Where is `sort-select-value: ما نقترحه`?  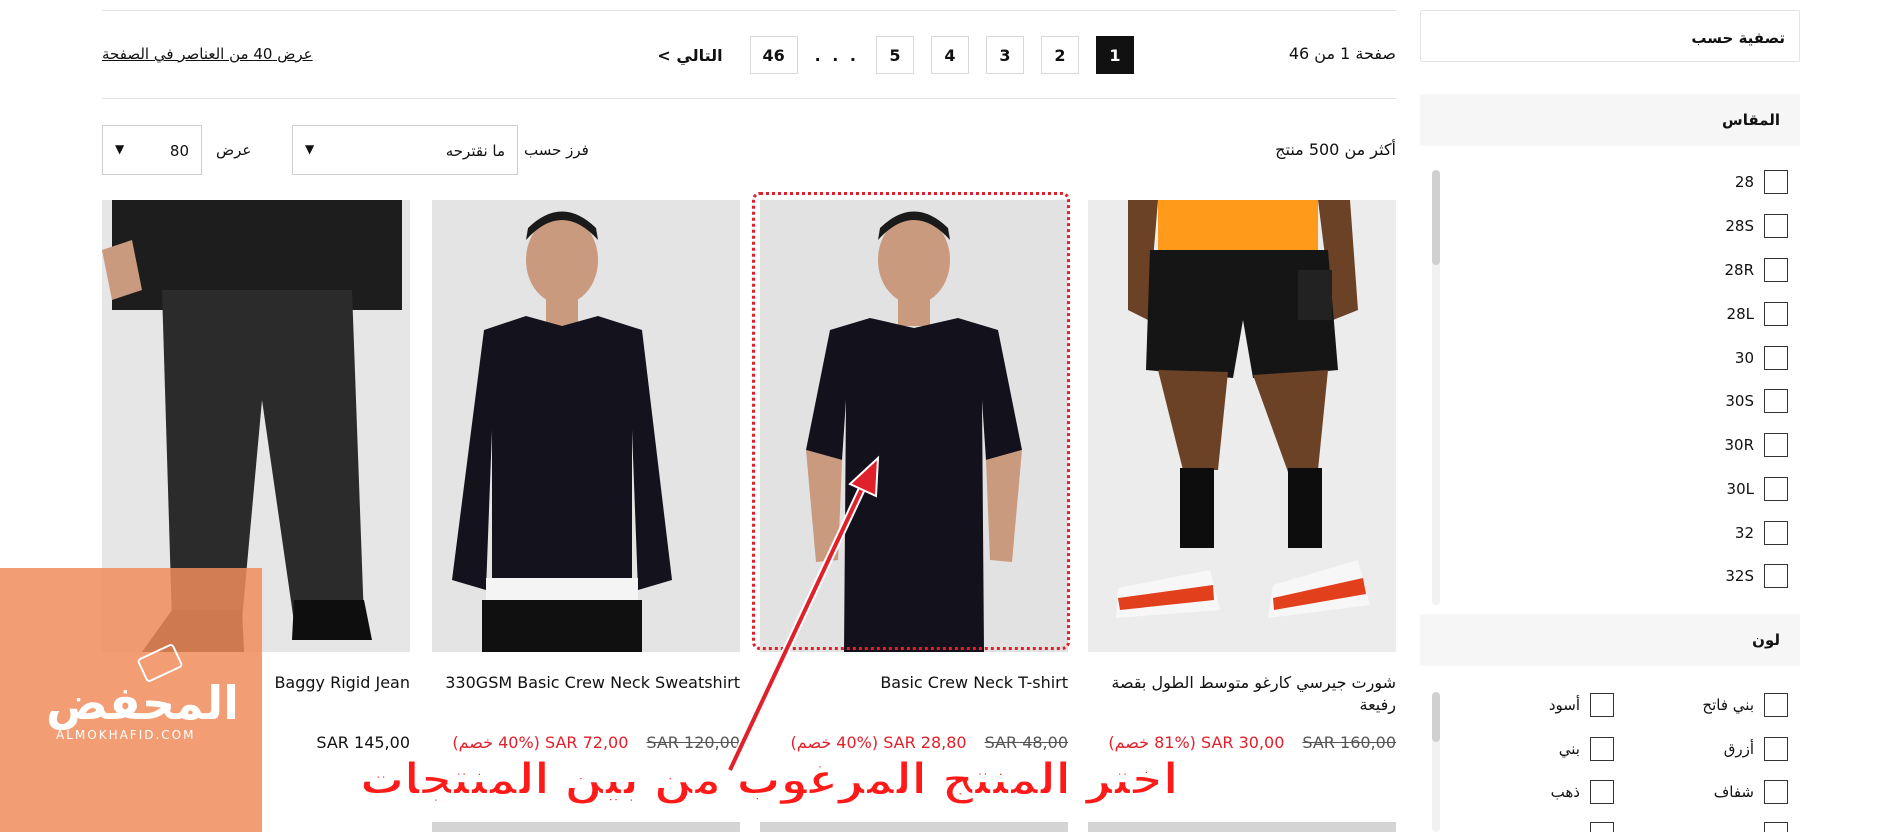
sort-select-value: ما نقترحه is located at coordinates (475, 151).